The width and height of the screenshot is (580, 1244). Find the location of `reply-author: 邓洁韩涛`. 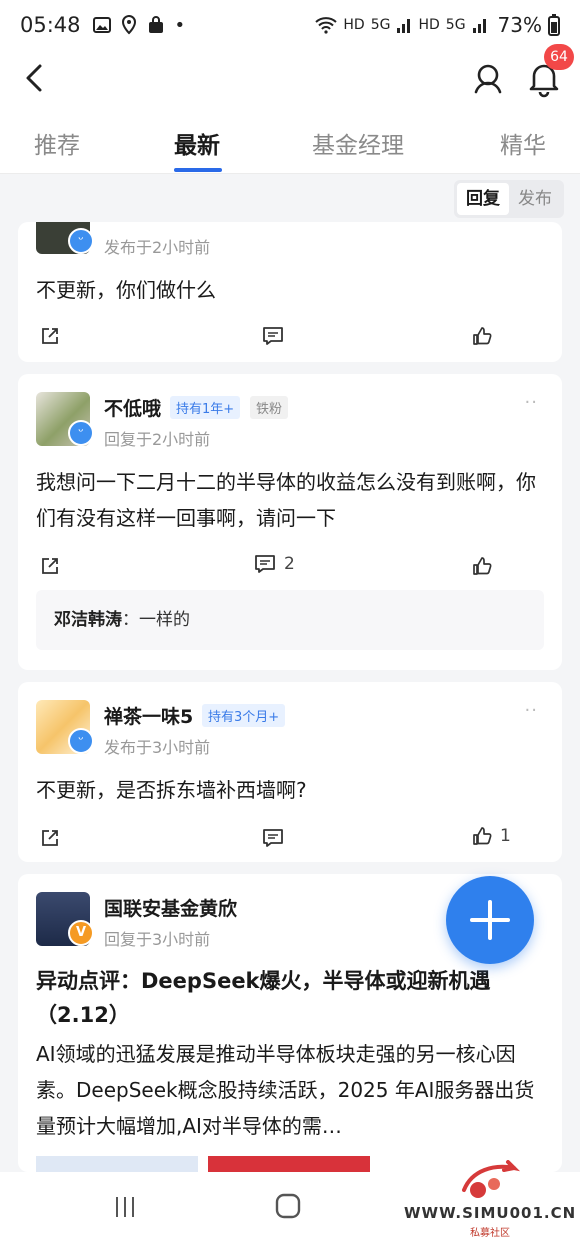

reply-author: 邓洁韩涛 is located at coordinates (88, 620).